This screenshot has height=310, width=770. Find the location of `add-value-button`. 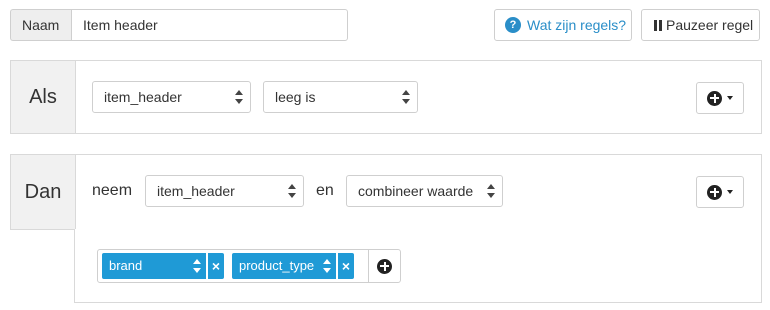

add-value-button is located at coordinates (384, 266).